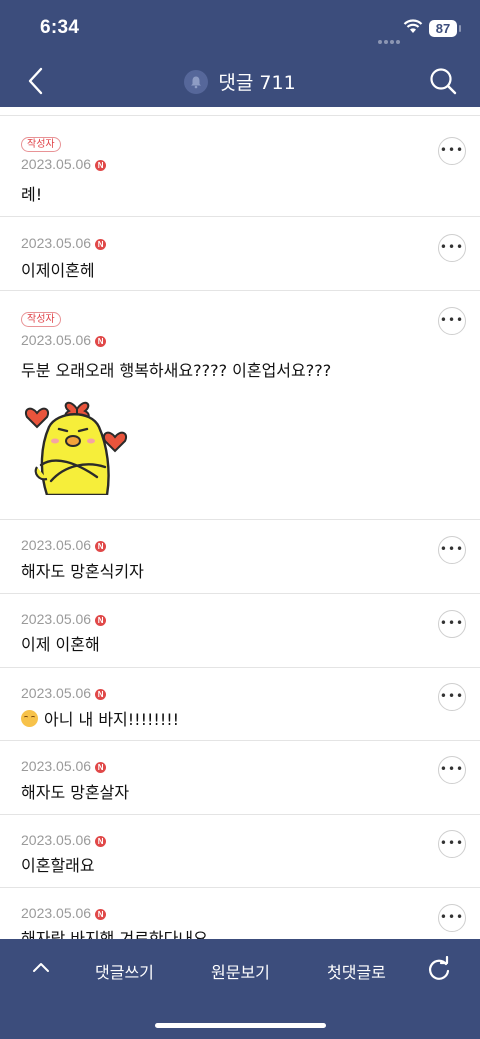 The height and width of the screenshot is (1039, 480). What do you see at coordinates (114, 934) in the screenshot?
I see `comment-text: 해자랑 바지핵 겨로한다내요` at bounding box center [114, 934].